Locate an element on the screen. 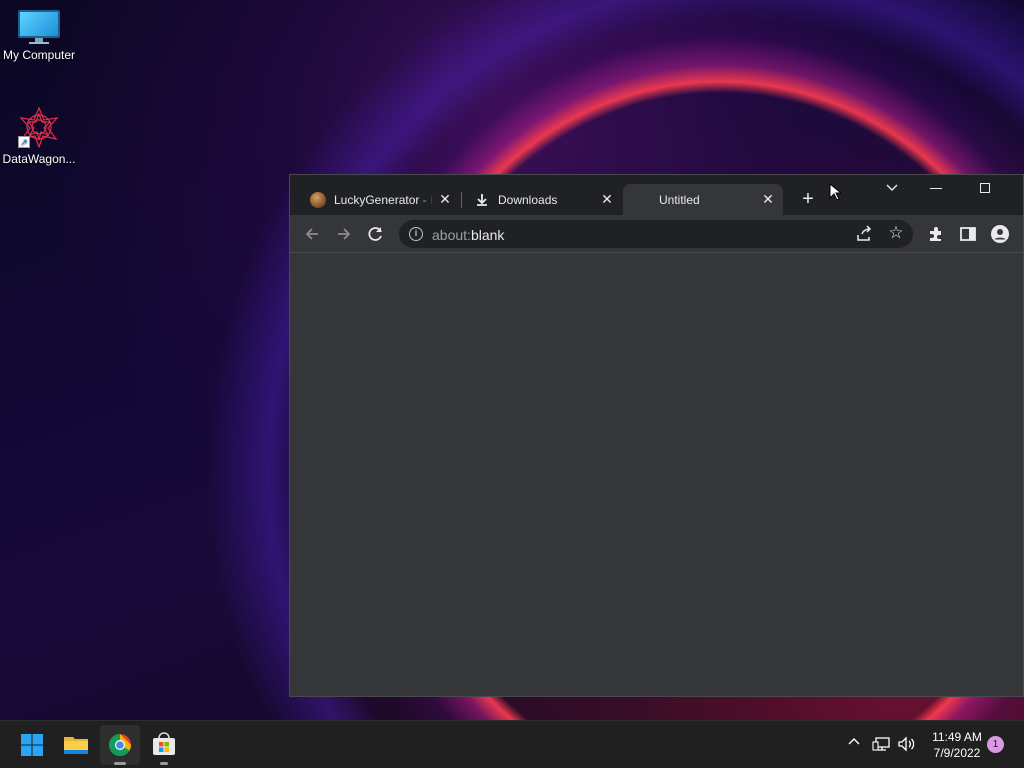  reload-button is located at coordinates (376, 234).